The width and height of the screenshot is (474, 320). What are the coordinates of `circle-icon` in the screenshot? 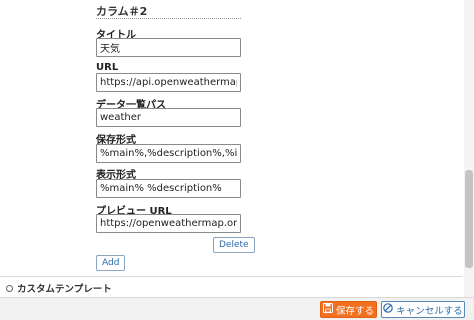 It's located at (9, 288).